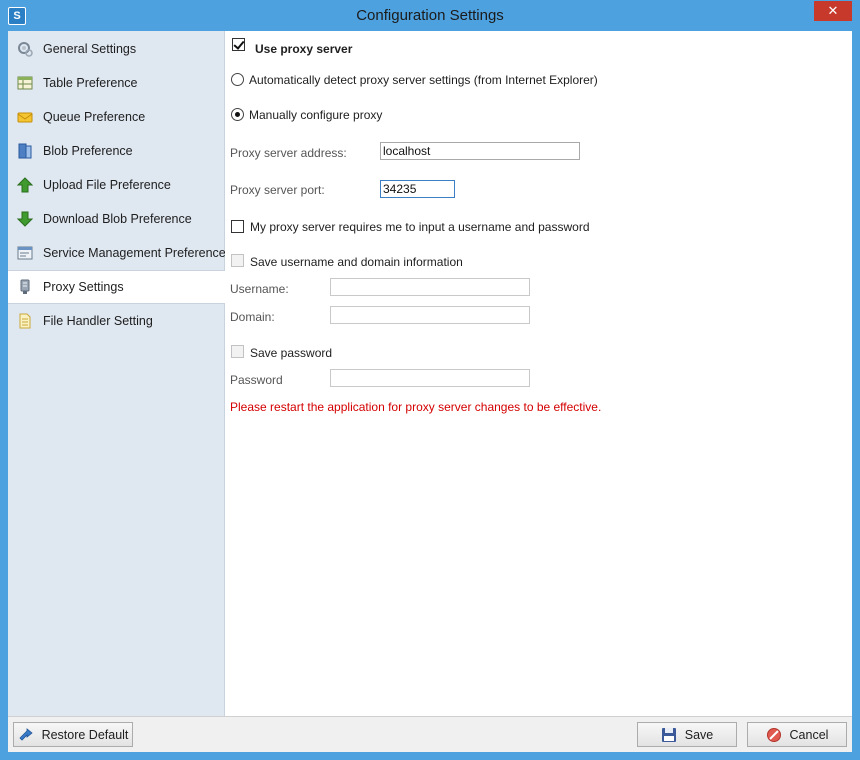 The height and width of the screenshot is (760, 860). Describe the element at coordinates (238, 44) in the screenshot. I see `use-proxy-checkbox` at that location.